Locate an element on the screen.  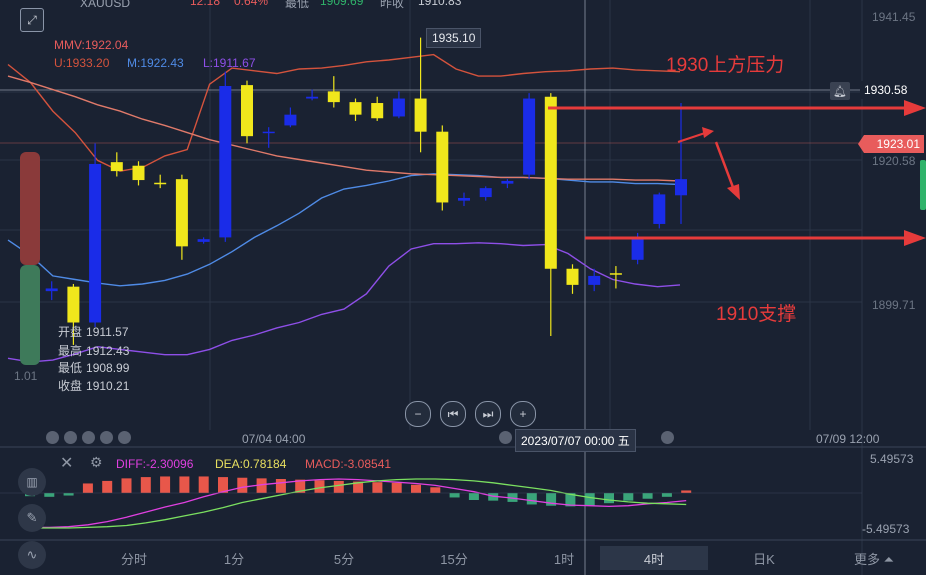
bell-icon: 🔔︎ is located at coordinates (840, 91).